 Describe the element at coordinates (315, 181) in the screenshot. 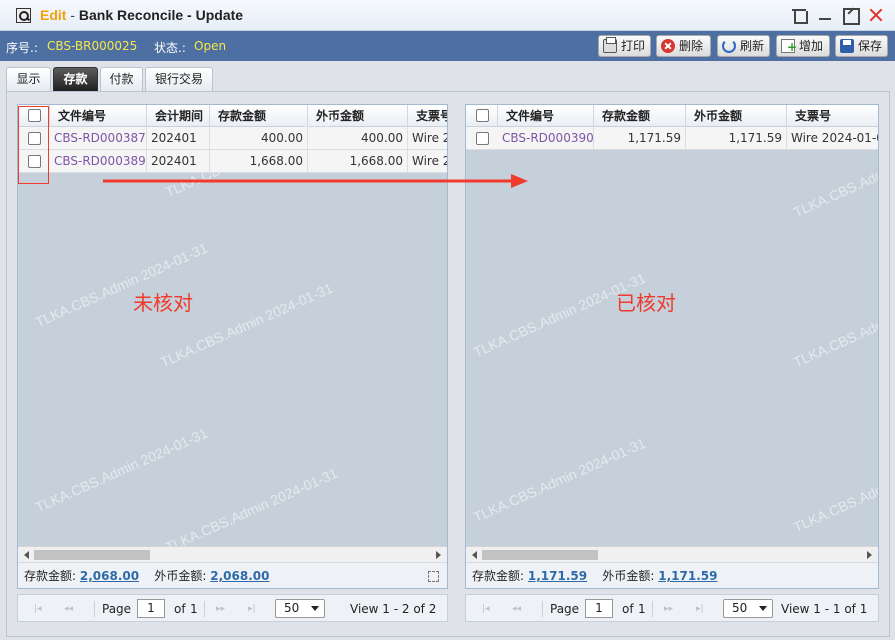

I see `annotation-arrow` at that location.